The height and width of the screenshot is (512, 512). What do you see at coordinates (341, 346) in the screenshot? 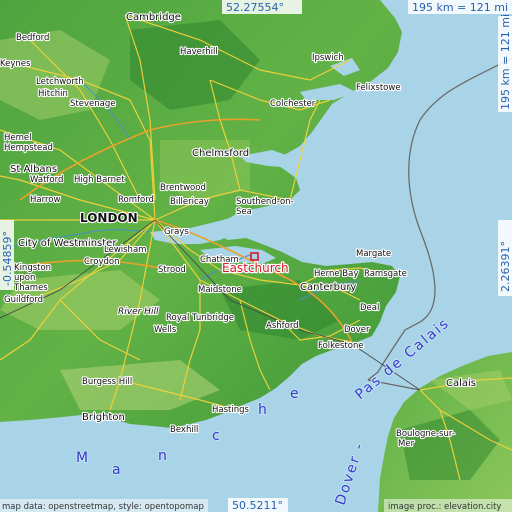
I see `place-folkestone: Folkestone` at bounding box center [341, 346].